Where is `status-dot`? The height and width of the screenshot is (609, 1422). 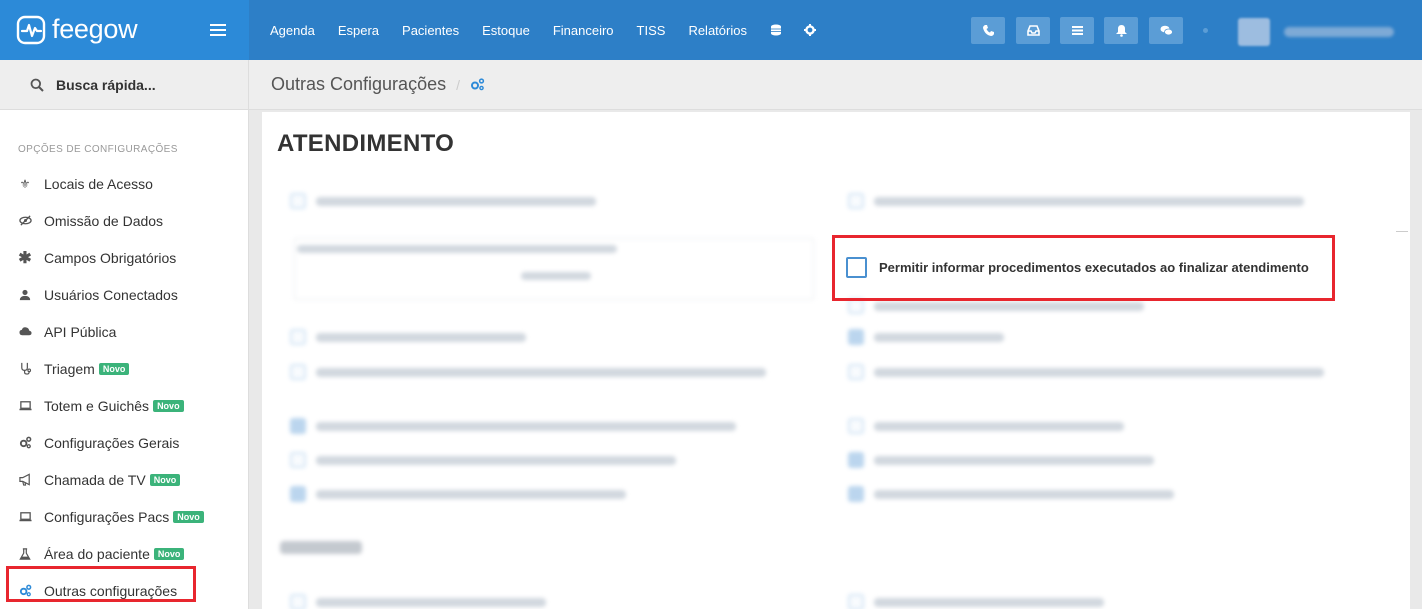 status-dot is located at coordinates (1205, 30).